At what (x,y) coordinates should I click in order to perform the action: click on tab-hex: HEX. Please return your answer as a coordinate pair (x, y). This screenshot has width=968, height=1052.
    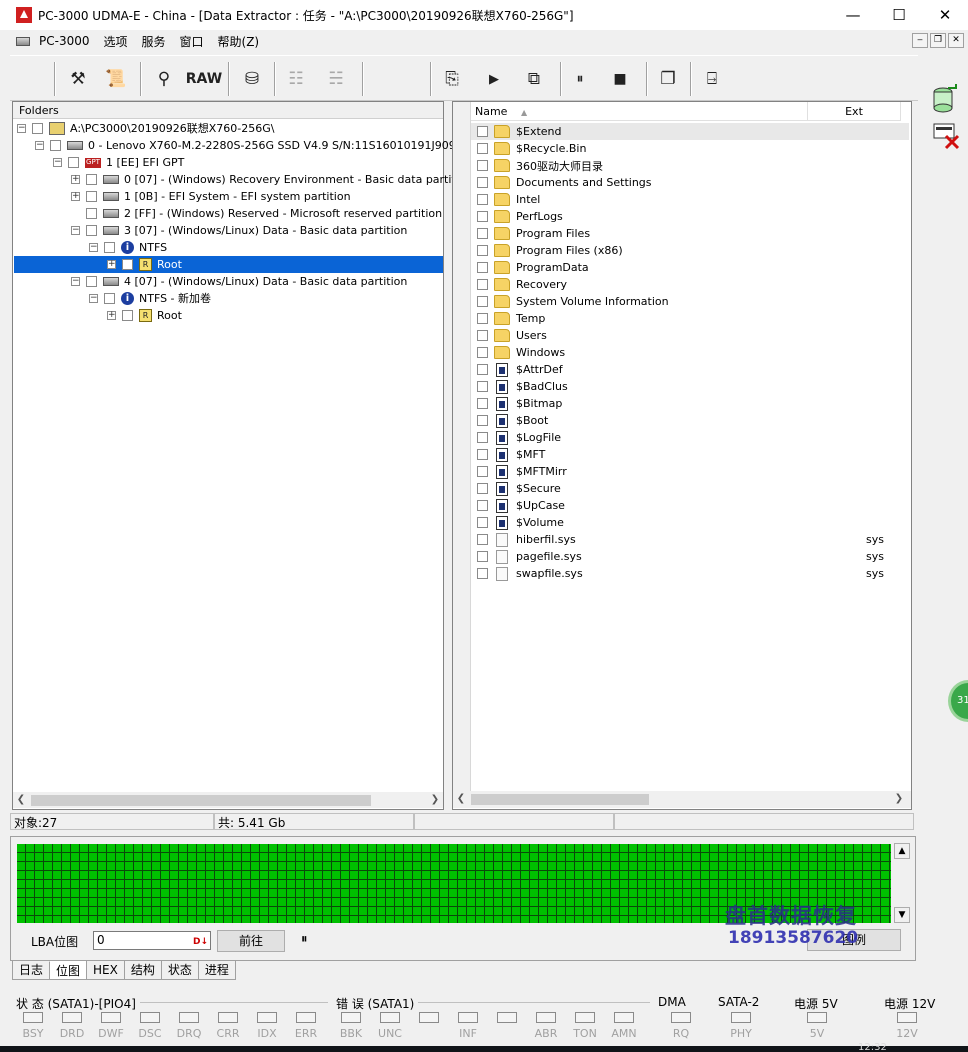
    Looking at the image, I should click on (105, 970).